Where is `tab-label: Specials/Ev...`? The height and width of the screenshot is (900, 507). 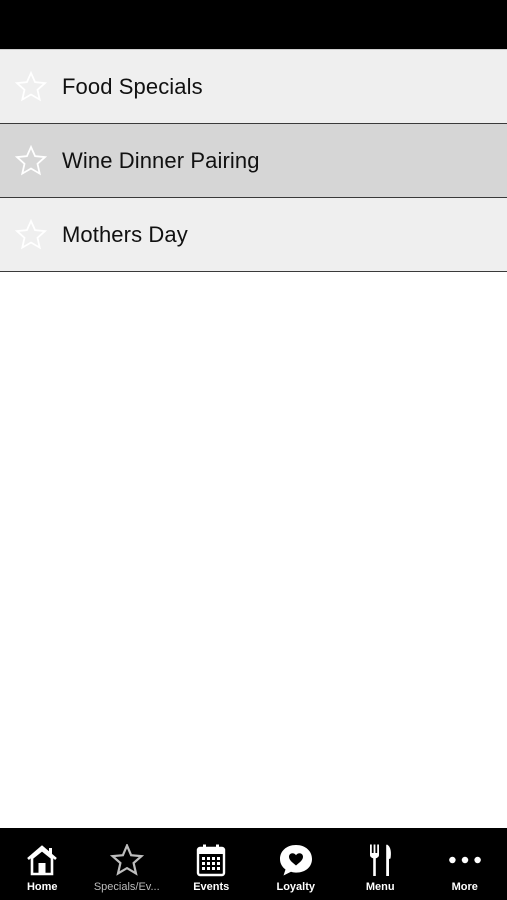 tab-label: Specials/Ev... is located at coordinates (126, 887).